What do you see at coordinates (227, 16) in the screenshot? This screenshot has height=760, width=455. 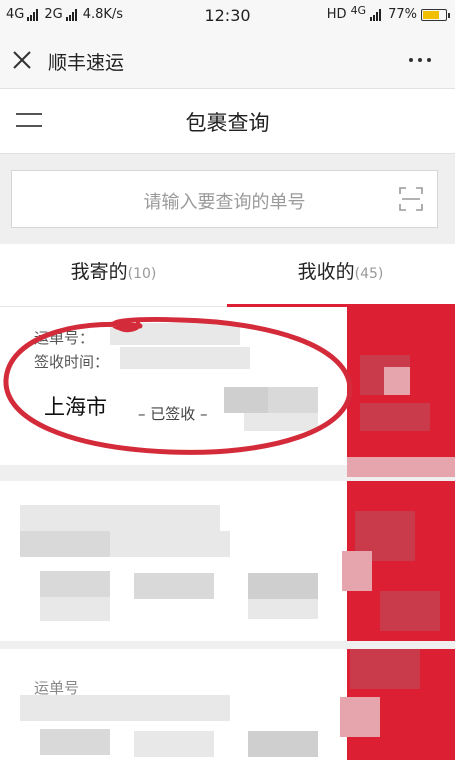 I see `status-bar: 4G 2G 4.8K/s 12:30 HD 4G 77%` at bounding box center [227, 16].